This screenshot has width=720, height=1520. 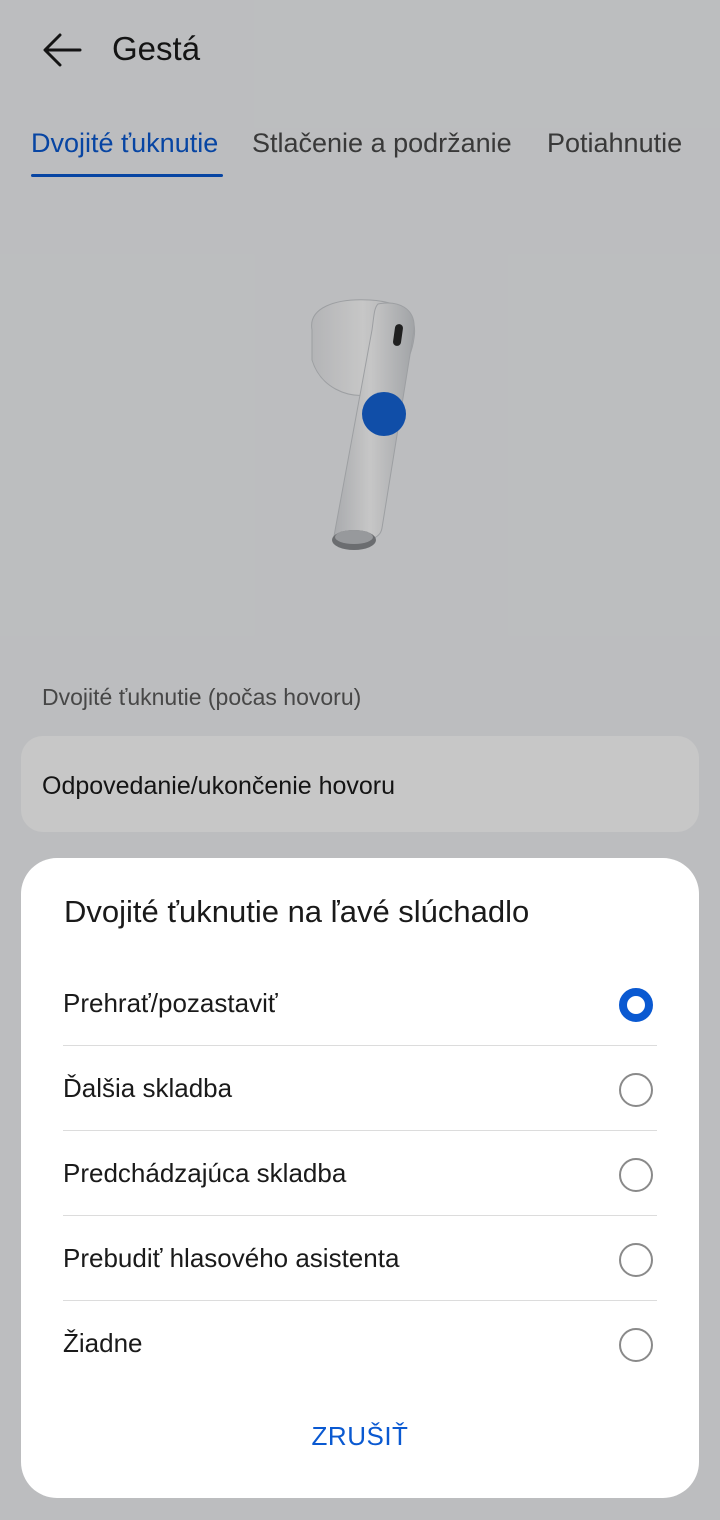 What do you see at coordinates (360, 1003) in the screenshot?
I see `option-play-pause: Prehrať/pozastaviť` at bounding box center [360, 1003].